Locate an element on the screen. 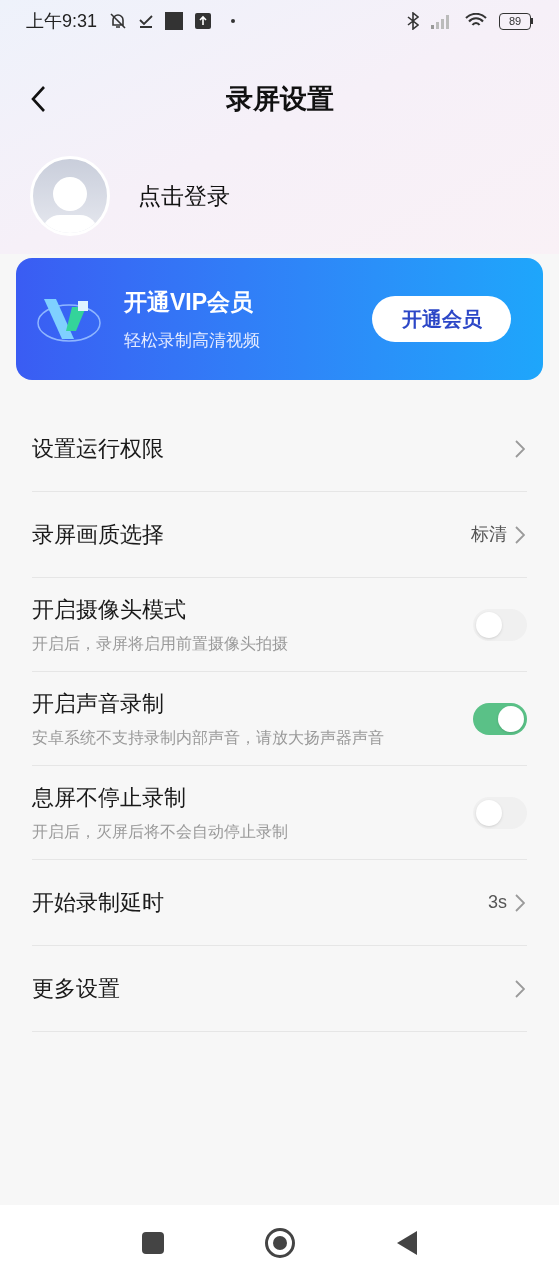  vip-title: 开通VIP会员 is located at coordinates (189, 302).